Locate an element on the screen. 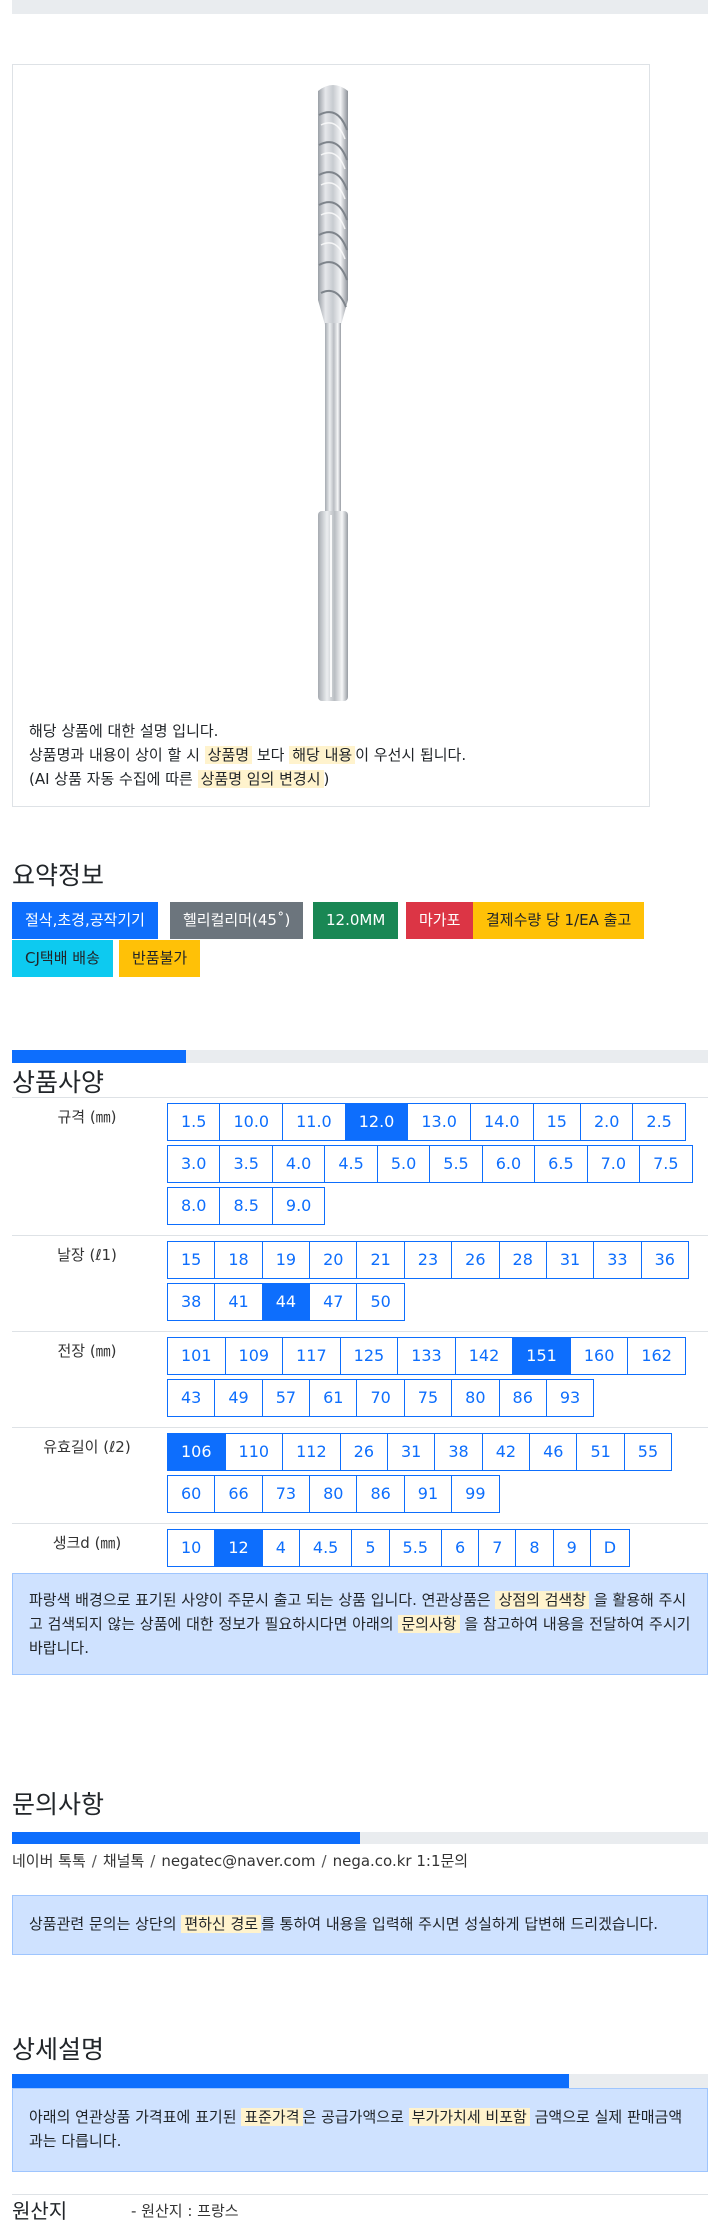 Image resolution: width=720 pixels, height=2231 pixels. spec-option: 70 is located at coordinates (380, 1398).